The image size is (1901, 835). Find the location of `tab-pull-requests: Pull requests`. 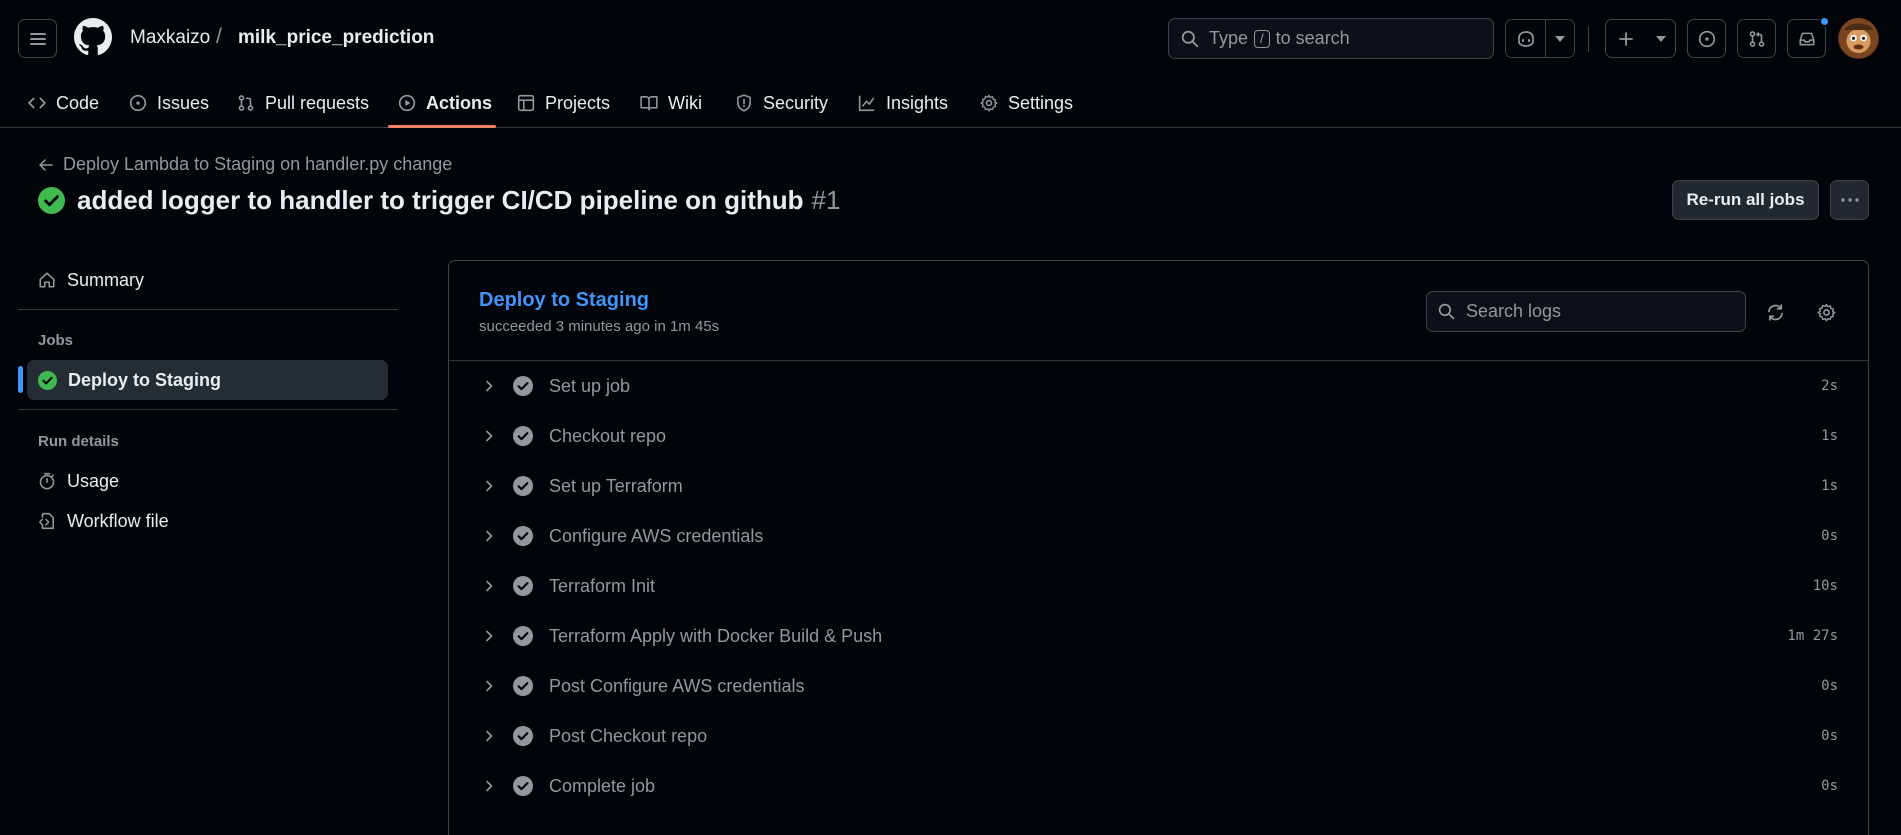

tab-pull-requests: Pull requests is located at coordinates (303, 103).